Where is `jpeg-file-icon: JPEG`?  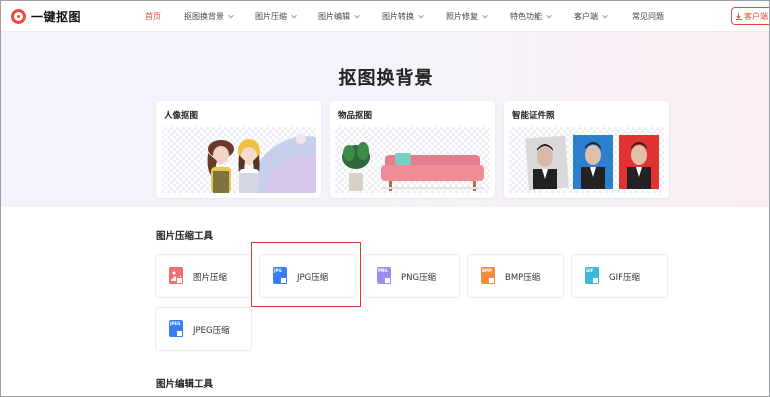 jpeg-file-icon: JPEG is located at coordinates (176, 328).